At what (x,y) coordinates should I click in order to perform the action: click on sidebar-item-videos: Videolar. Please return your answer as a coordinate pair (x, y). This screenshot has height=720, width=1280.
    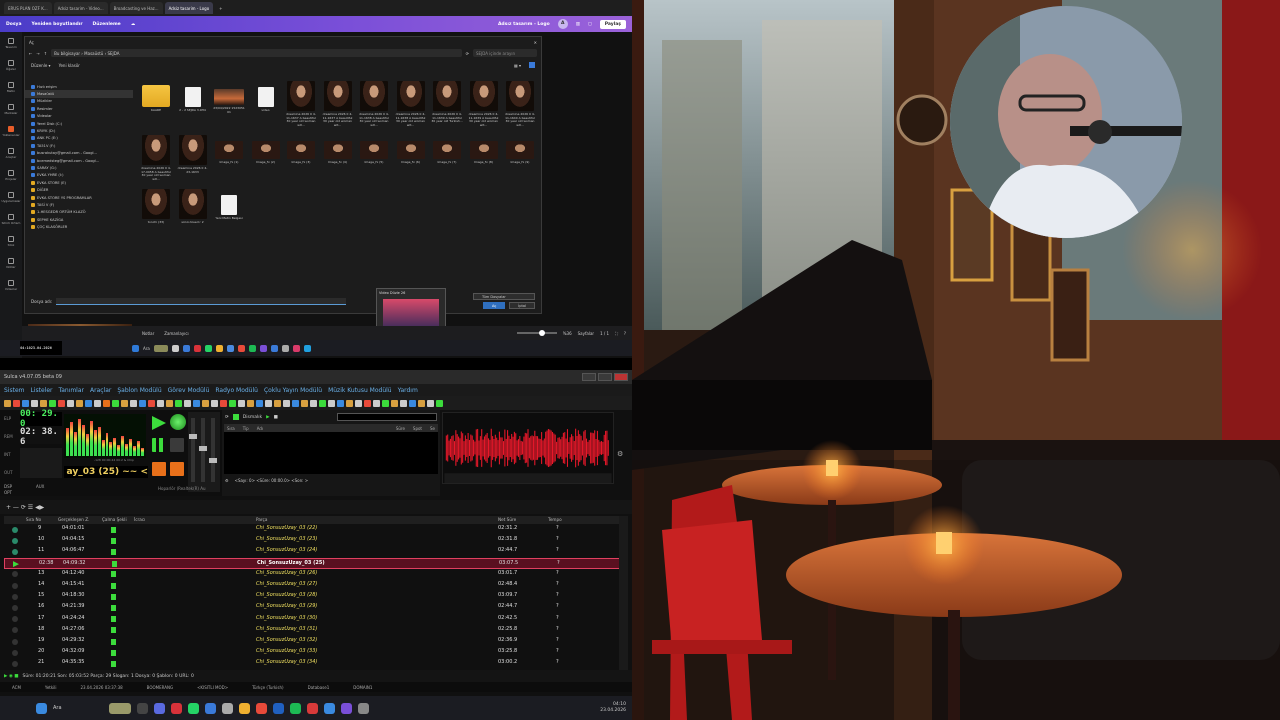
    Looking at the image, I should click on (11, 285).